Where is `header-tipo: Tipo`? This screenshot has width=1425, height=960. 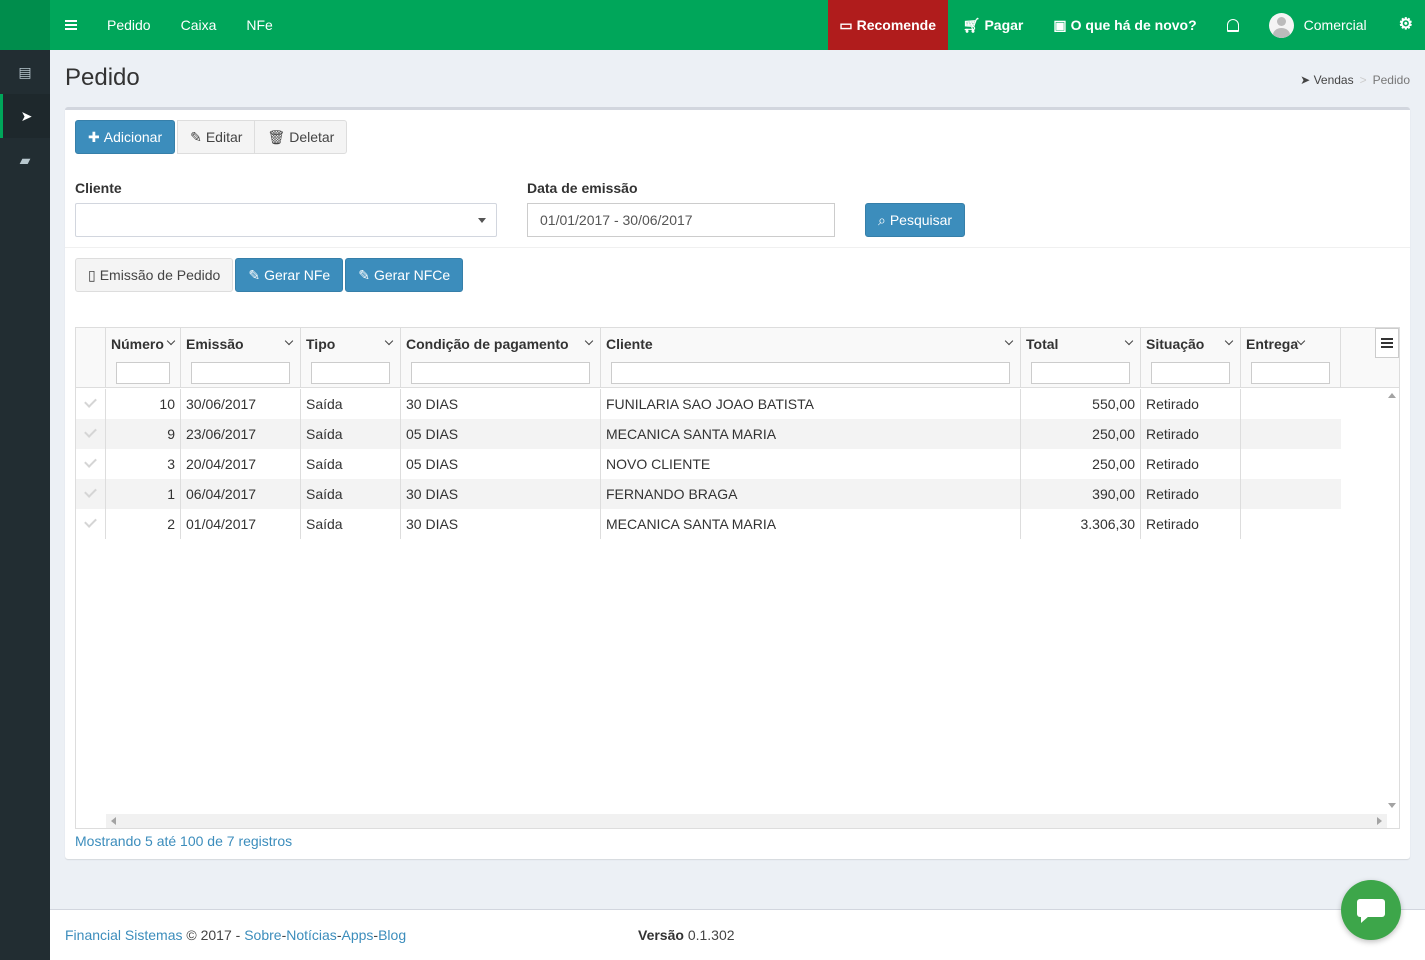
header-tipo: Tipo is located at coordinates (351, 358).